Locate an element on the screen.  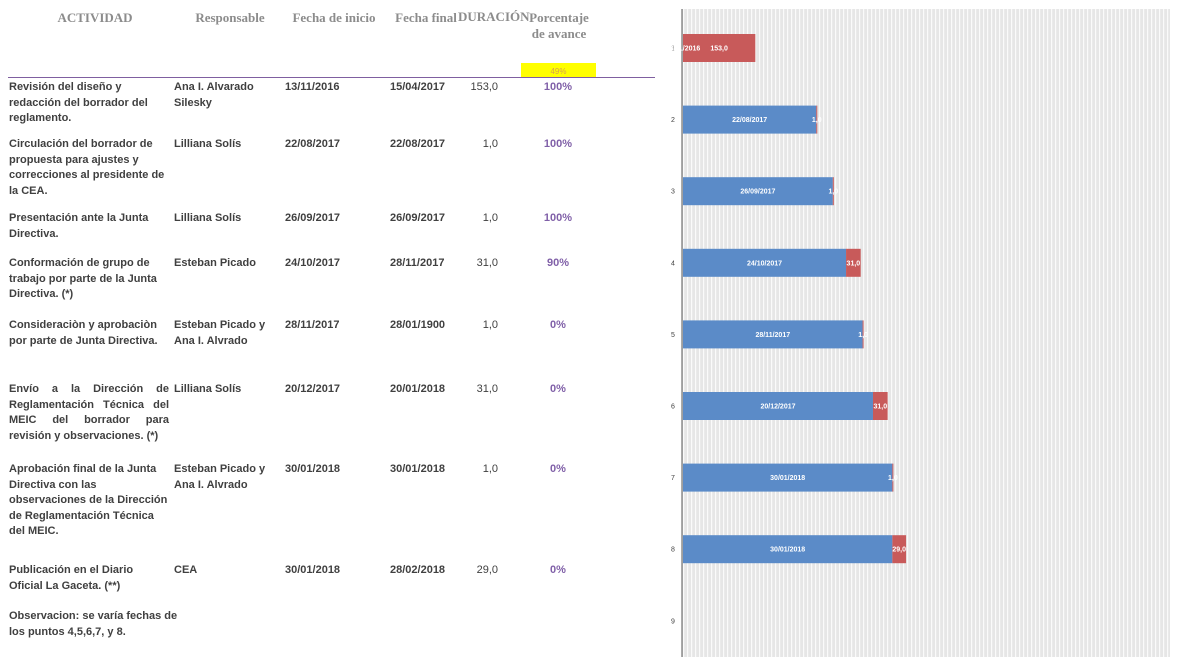
start-date-label: 24/10/2017 is located at coordinates (764, 263).